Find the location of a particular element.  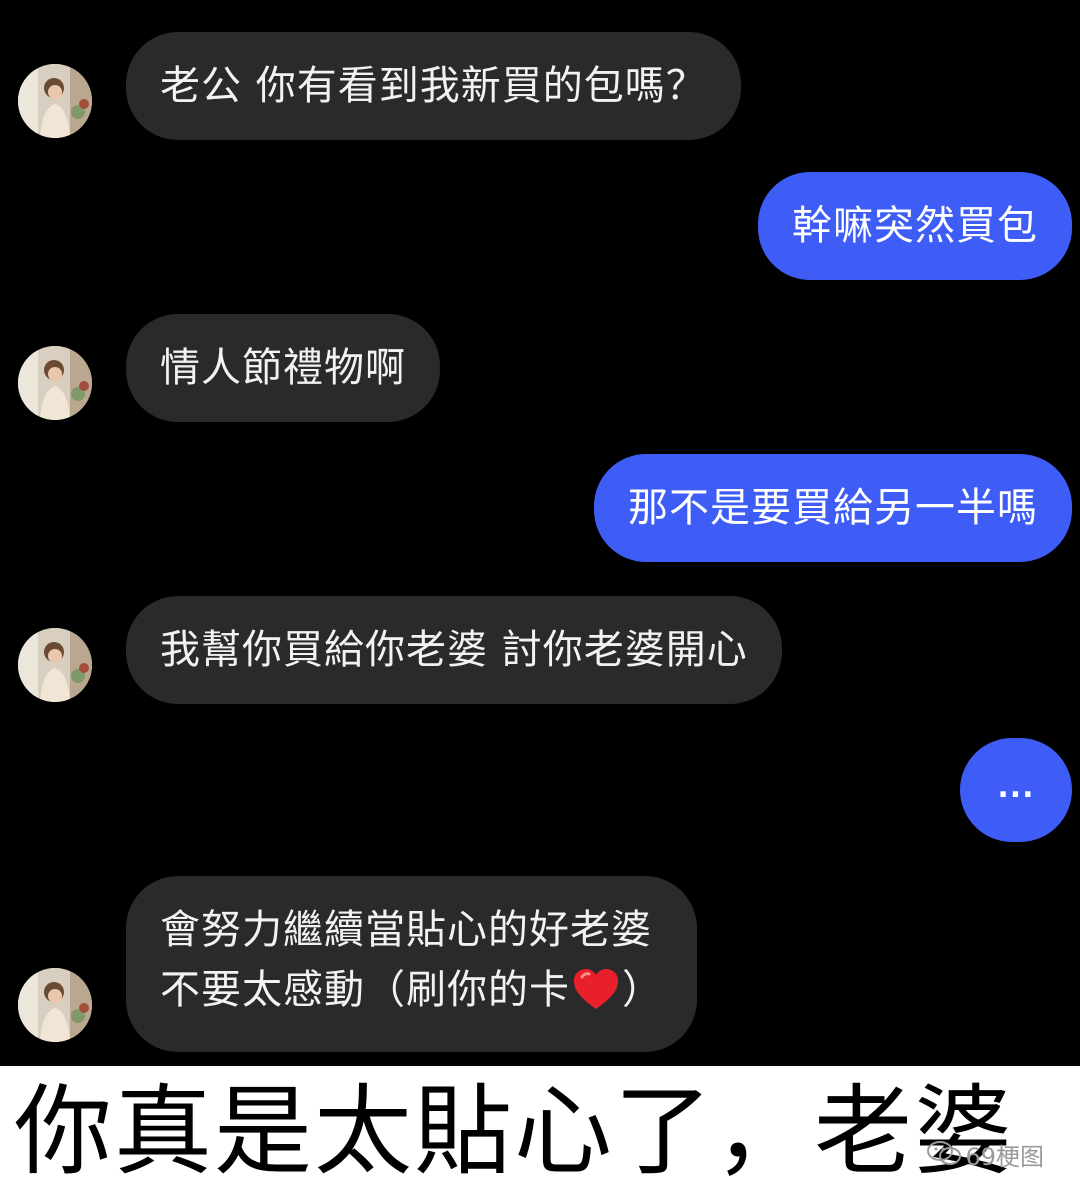

watermark: 69梗图 is located at coordinates (985, 1156).